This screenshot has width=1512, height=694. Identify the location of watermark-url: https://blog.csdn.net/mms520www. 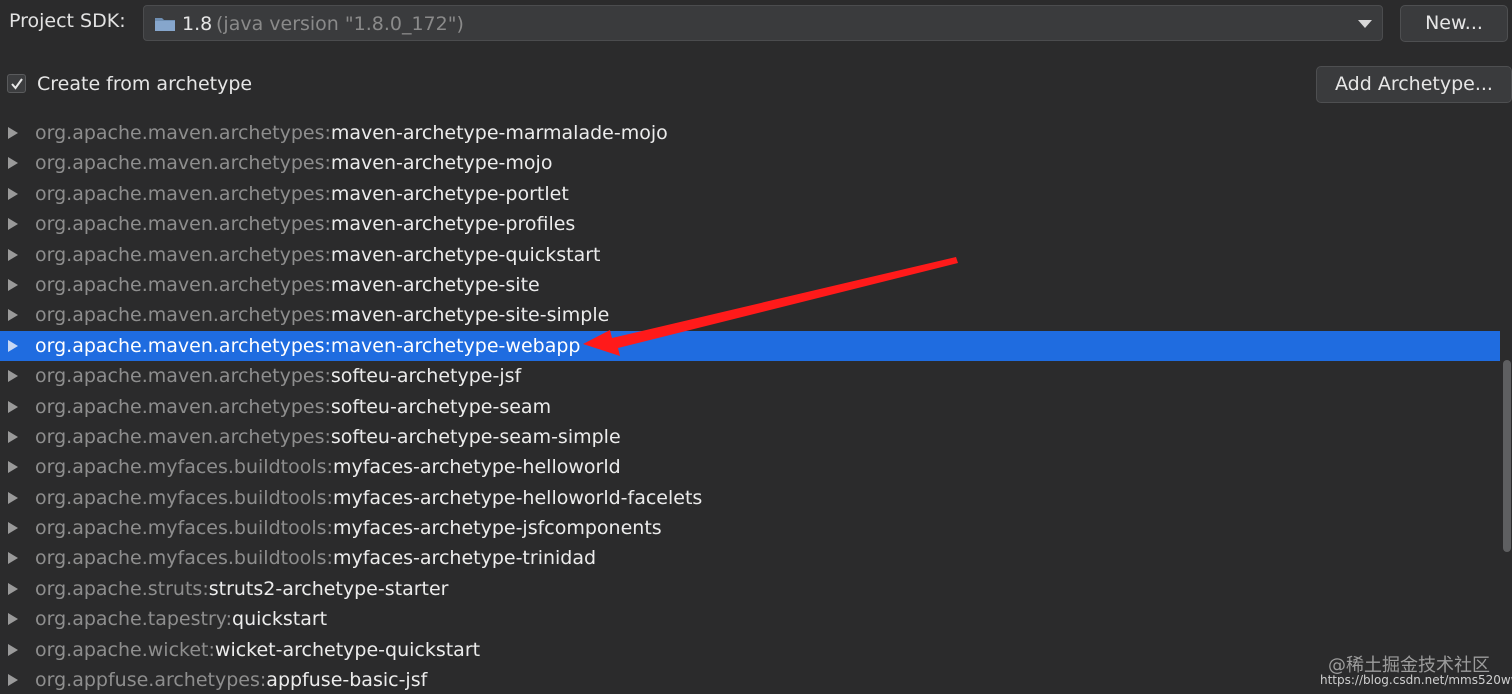
(1416, 680).